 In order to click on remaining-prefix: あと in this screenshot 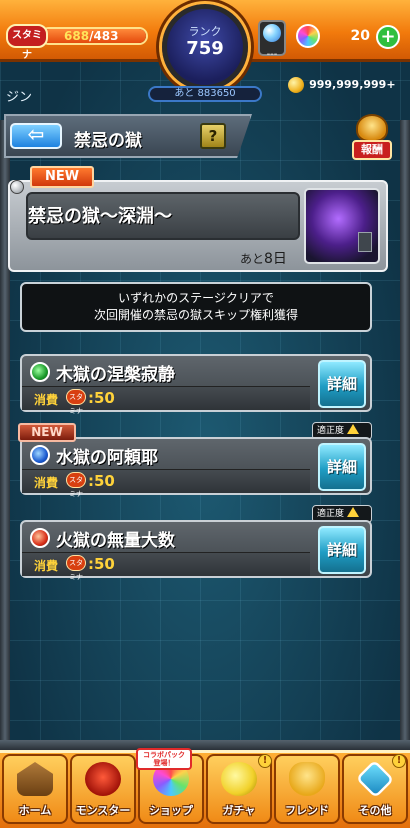, I will do `click(252, 259)`.